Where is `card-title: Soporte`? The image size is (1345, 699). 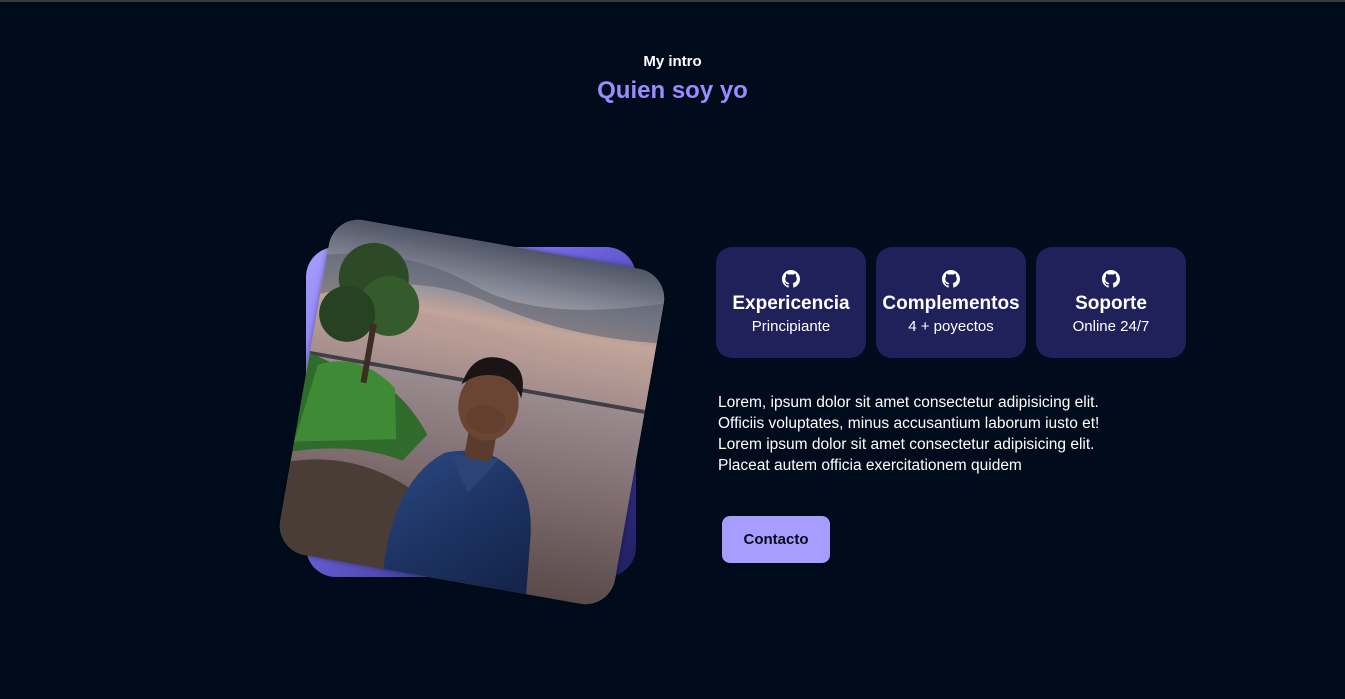 card-title: Soporte is located at coordinates (1111, 303).